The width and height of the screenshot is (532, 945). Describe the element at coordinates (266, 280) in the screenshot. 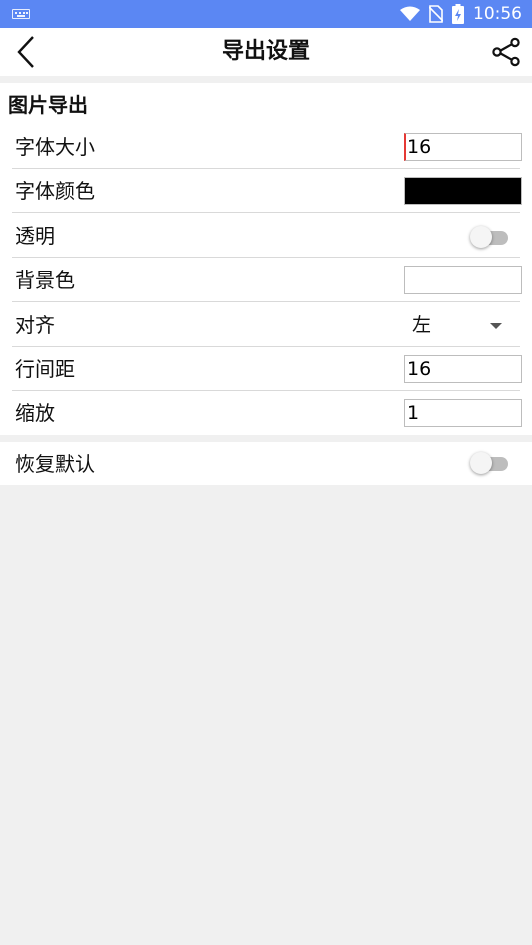

I see `background-color-row: 背景色` at that location.